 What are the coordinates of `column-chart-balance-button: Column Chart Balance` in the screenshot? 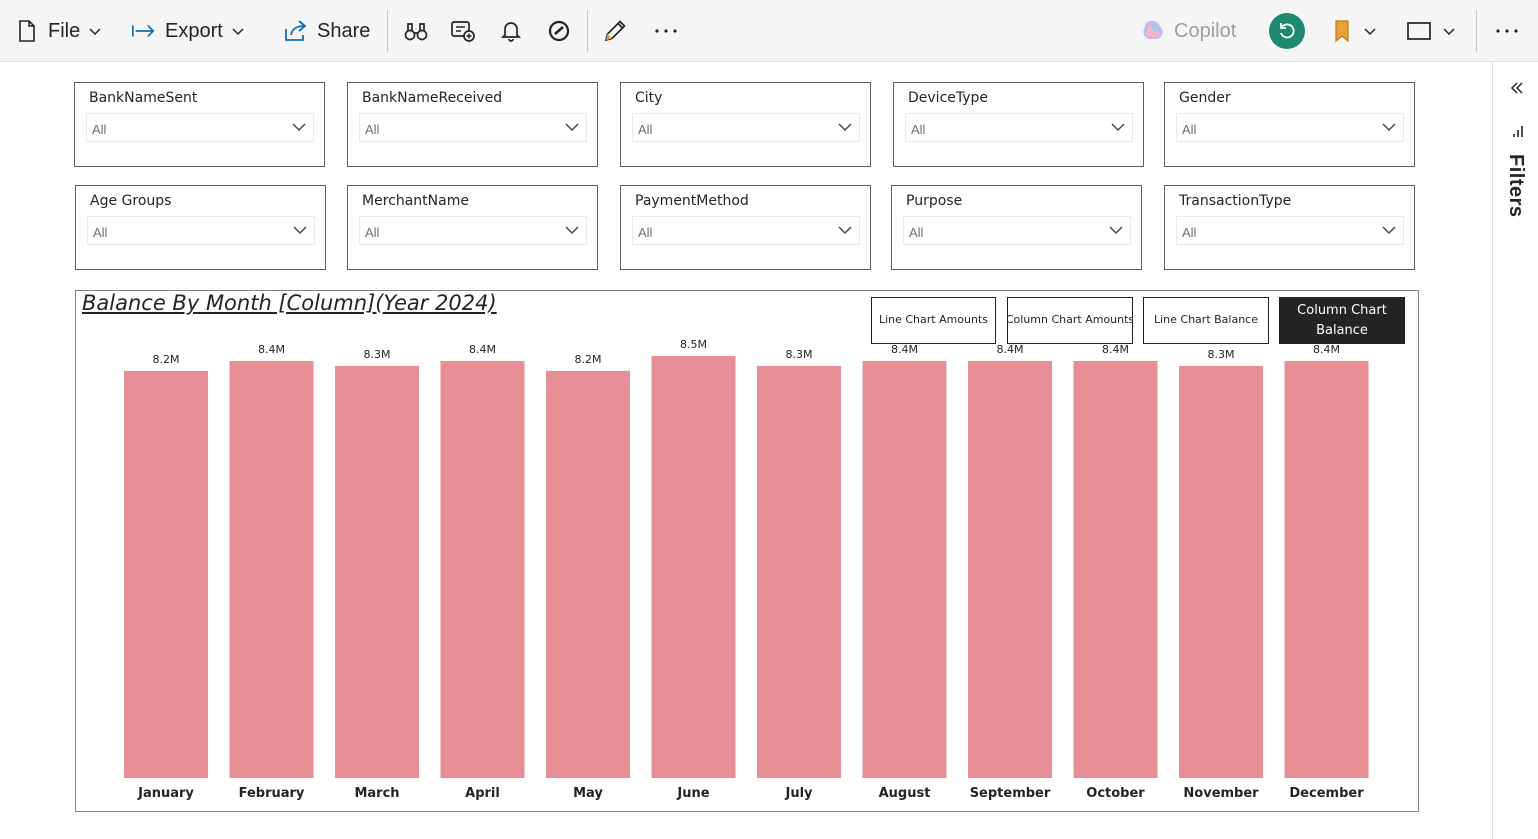 It's located at (1342, 320).